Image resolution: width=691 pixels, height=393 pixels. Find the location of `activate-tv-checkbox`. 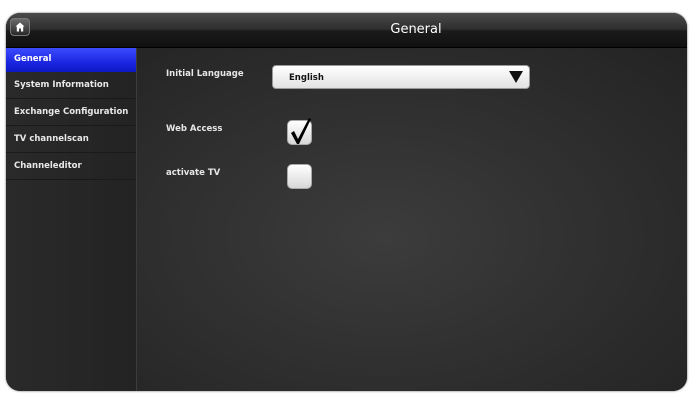

activate-tv-checkbox is located at coordinates (299, 176).